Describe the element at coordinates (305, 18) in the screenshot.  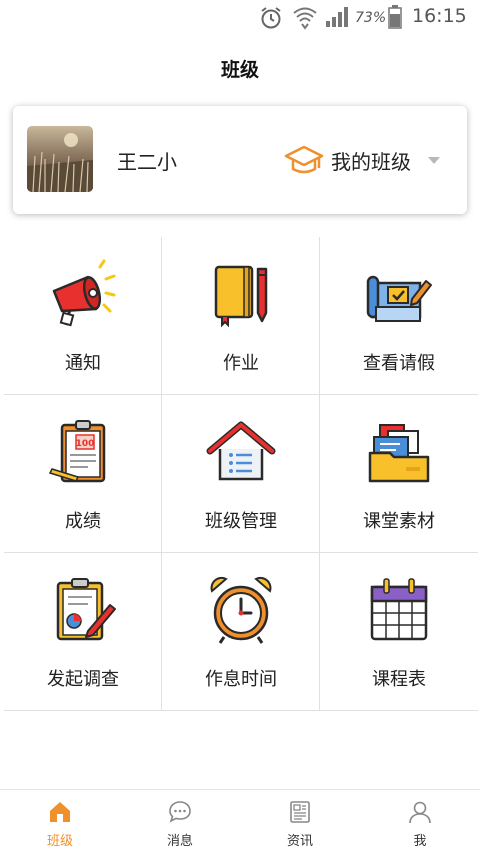
I see `wifi-icon` at that location.